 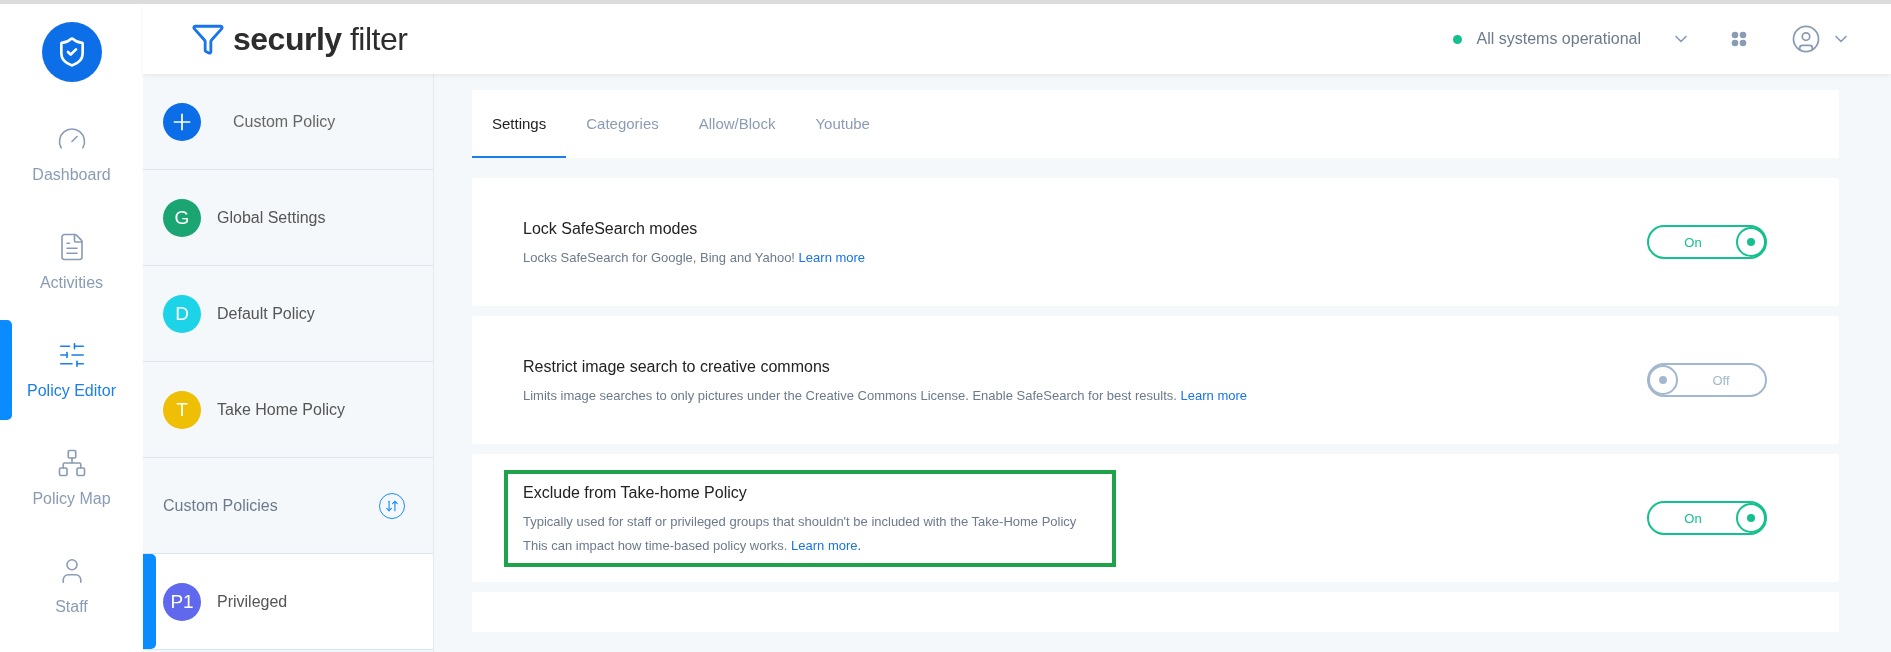 I want to click on nav-item: Staff, so click(x=71, y=586).